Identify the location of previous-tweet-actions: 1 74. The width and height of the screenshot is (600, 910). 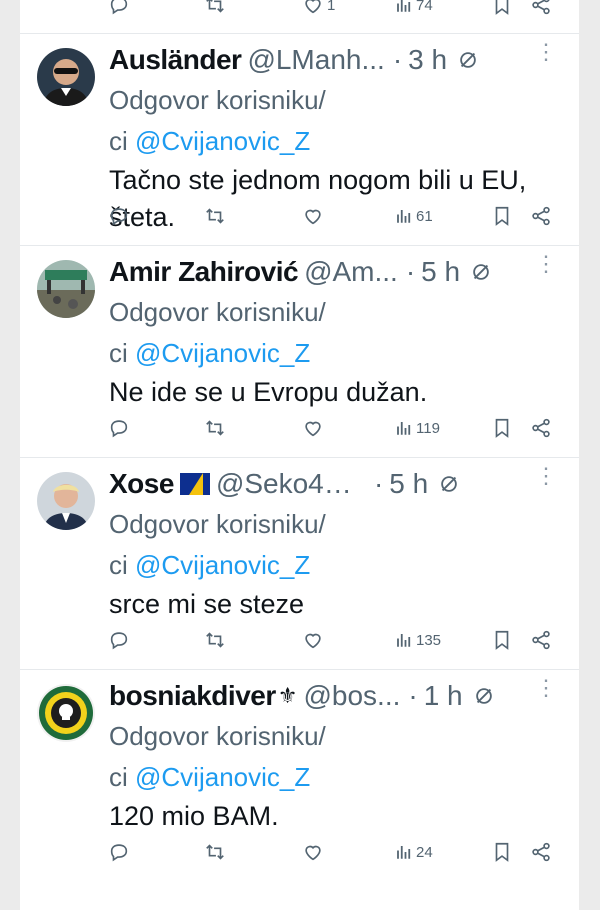
(299, 12).